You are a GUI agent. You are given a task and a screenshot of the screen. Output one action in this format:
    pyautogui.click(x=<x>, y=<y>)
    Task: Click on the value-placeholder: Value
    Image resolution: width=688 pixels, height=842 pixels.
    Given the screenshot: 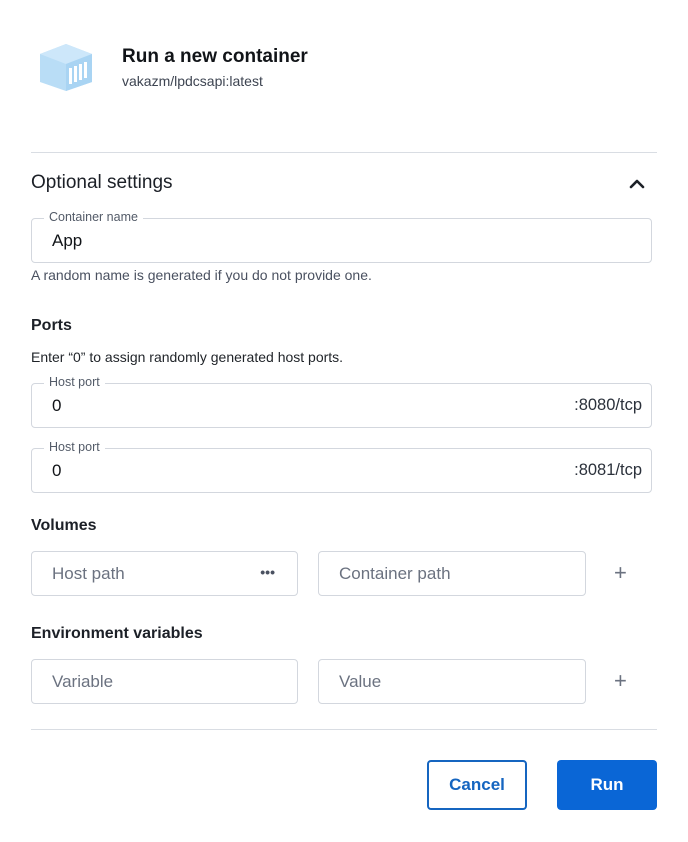 What is the action you would take?
    pyautogui.click(x=360, y=681)
    